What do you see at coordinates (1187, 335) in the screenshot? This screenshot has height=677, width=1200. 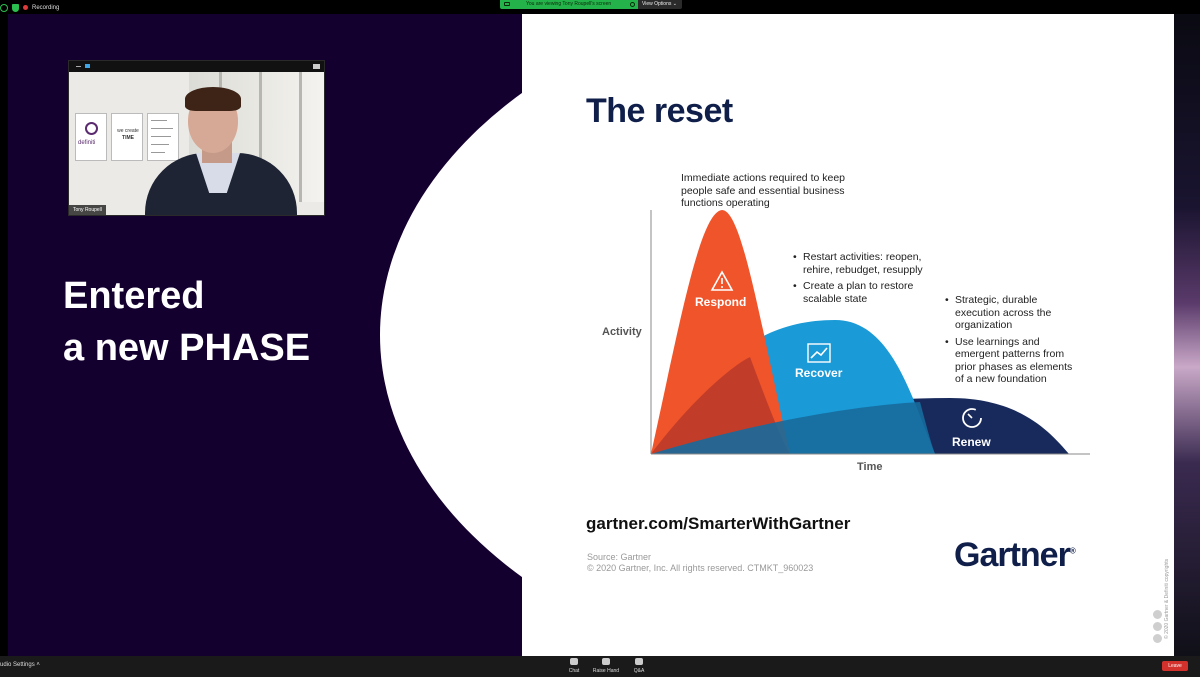 I see `desktop-wallpaper-edge` at bounding box center [1187, 335].